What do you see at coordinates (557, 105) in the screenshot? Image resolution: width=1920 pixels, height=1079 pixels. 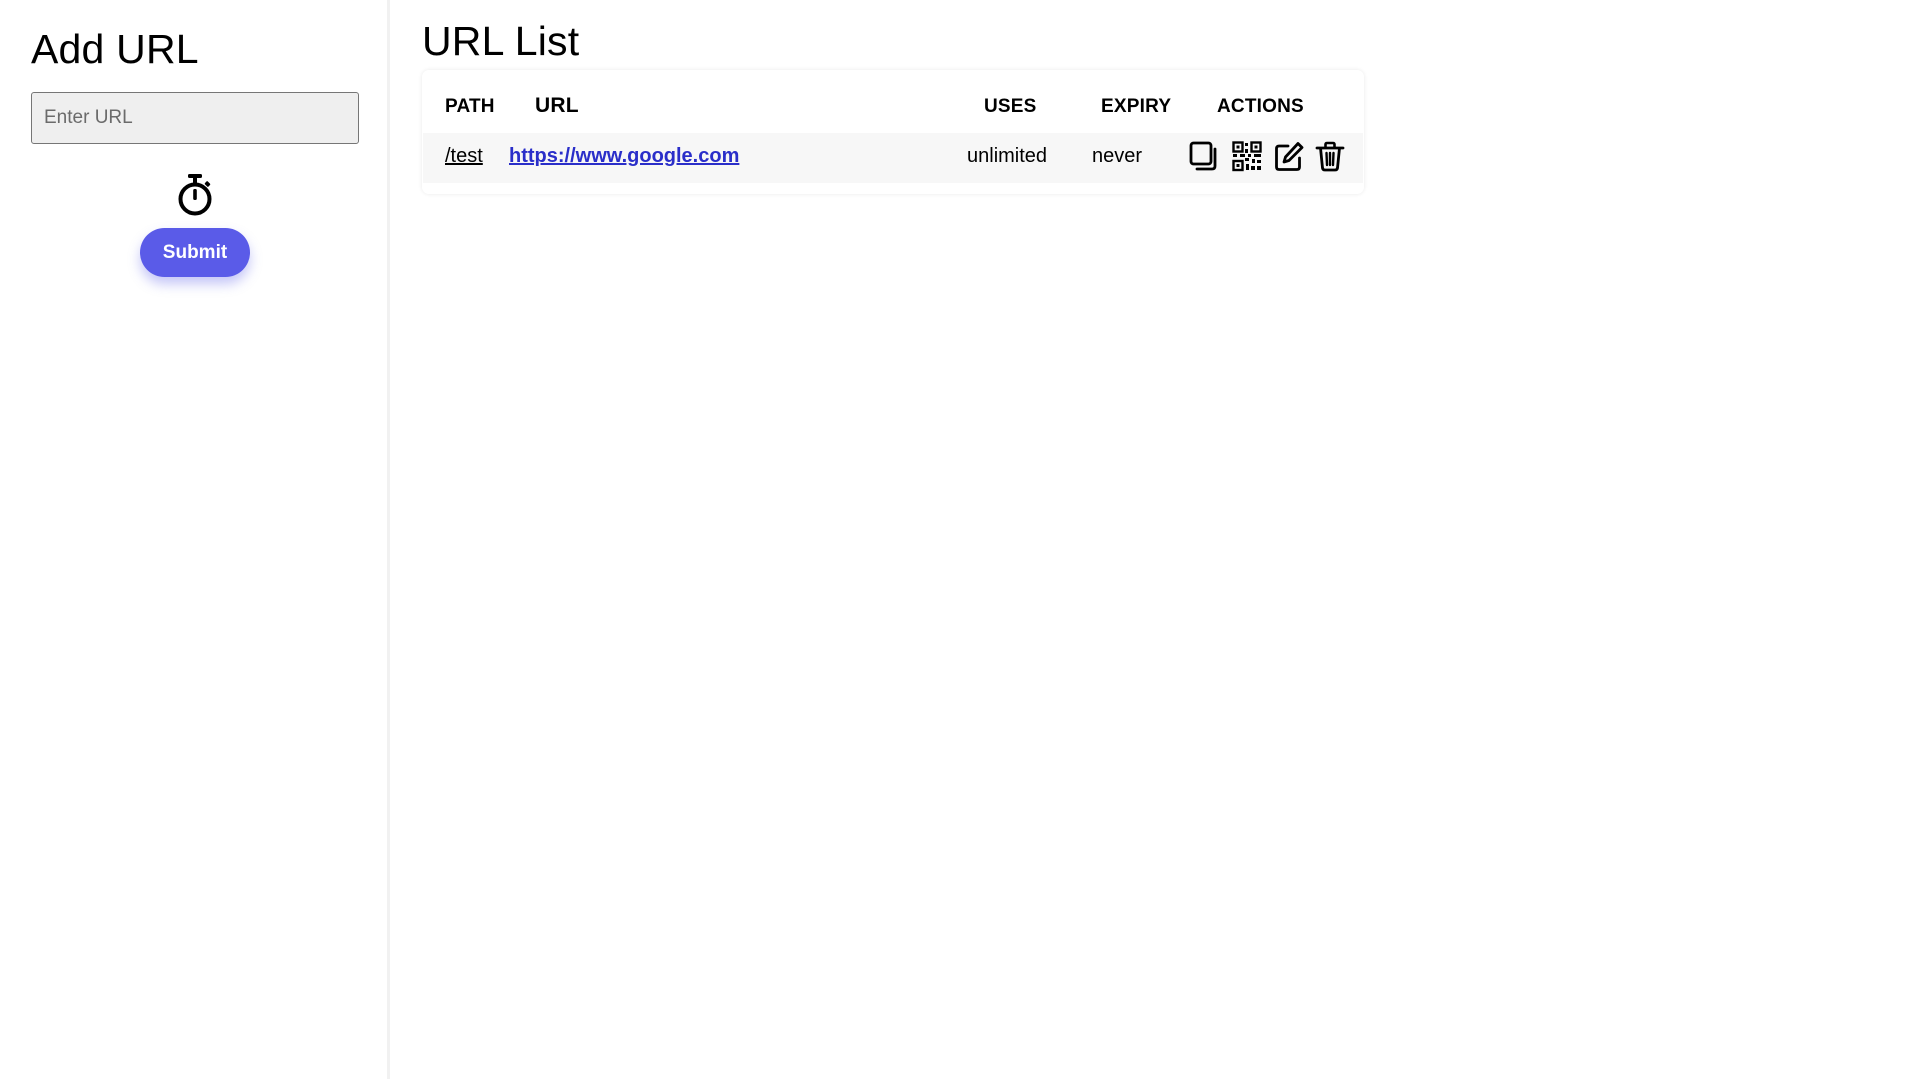 I see `column-header-url: URL` at bounding box center [557, 105].